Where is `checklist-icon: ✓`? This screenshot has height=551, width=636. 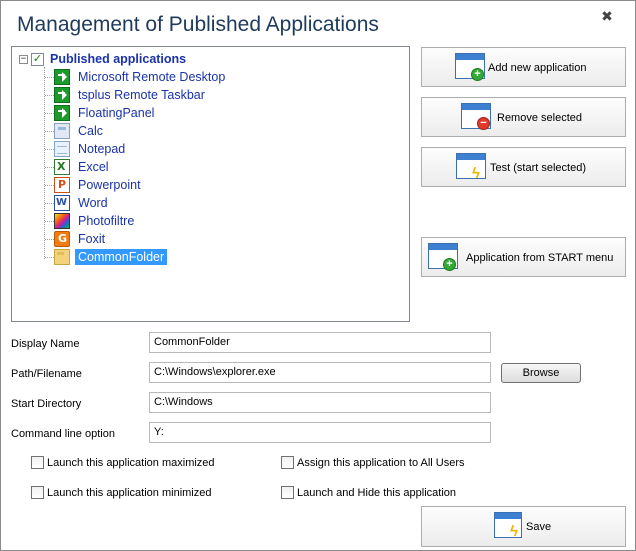
checklist-icon: ✓ is located at coordinates (37, 59).